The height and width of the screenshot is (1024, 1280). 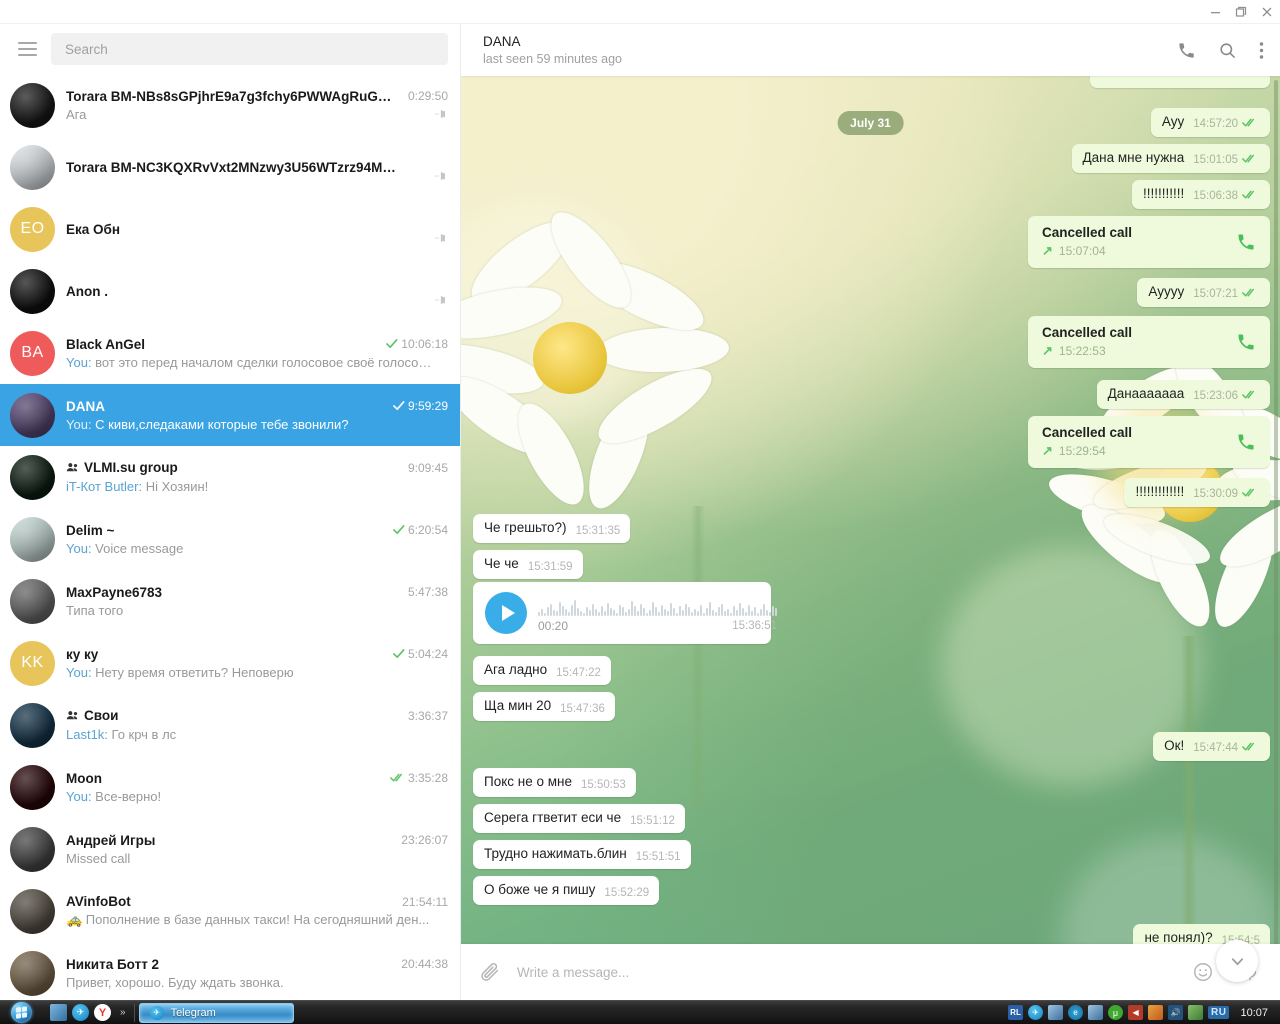 I want to click on message-bubble, so click(x=1180, y=82).